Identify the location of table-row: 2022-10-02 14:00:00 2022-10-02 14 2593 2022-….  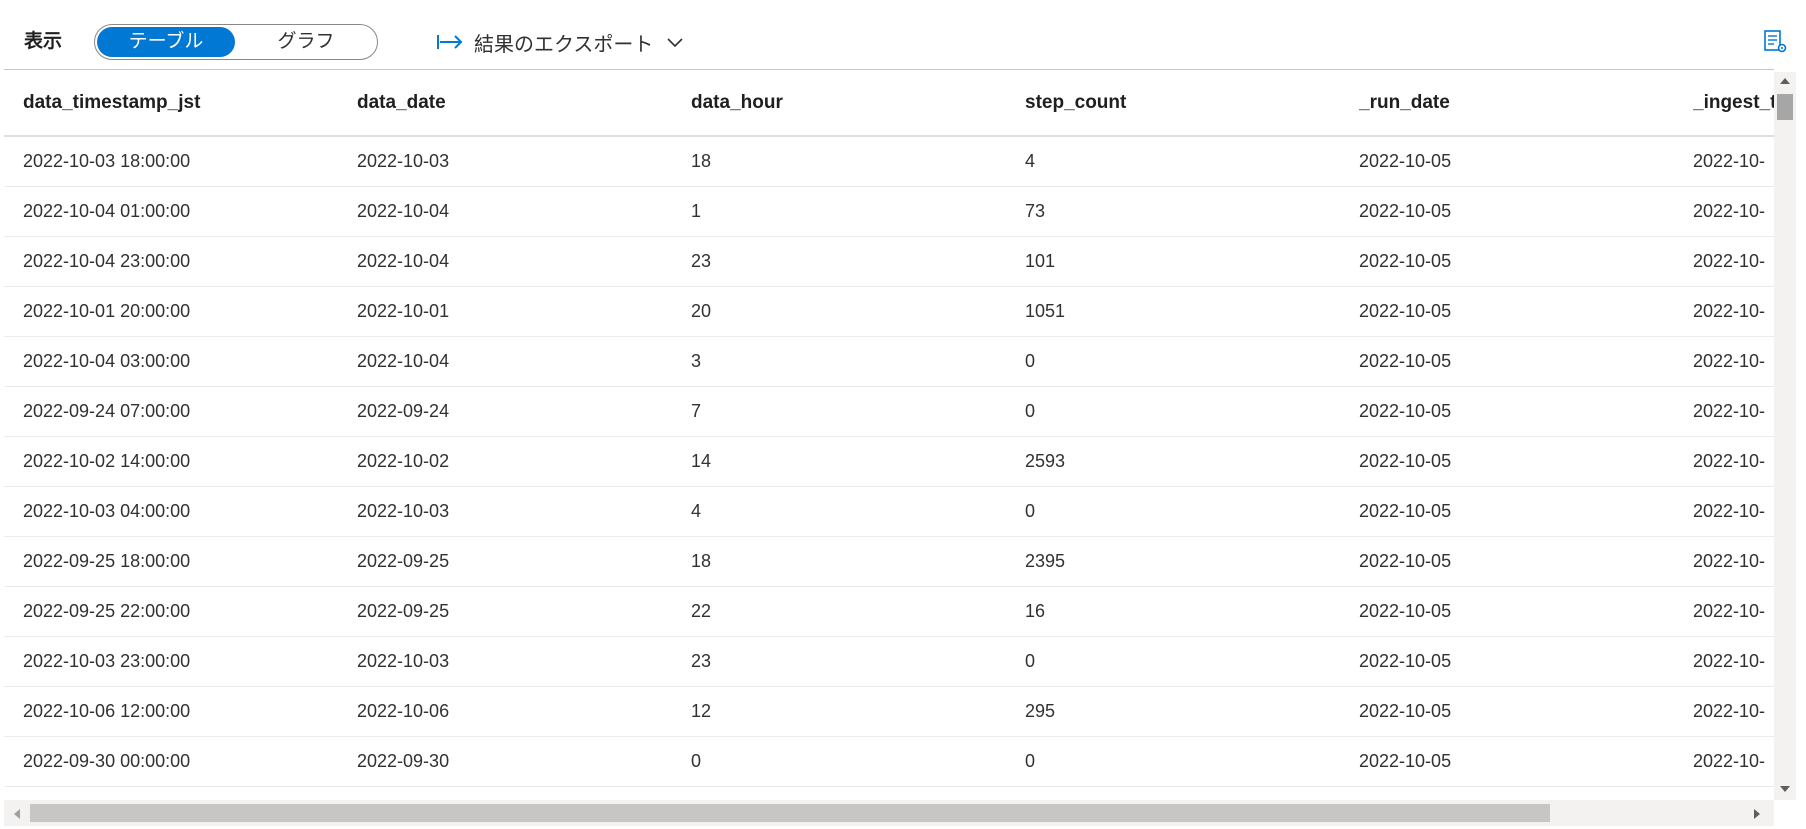
(889, 462).